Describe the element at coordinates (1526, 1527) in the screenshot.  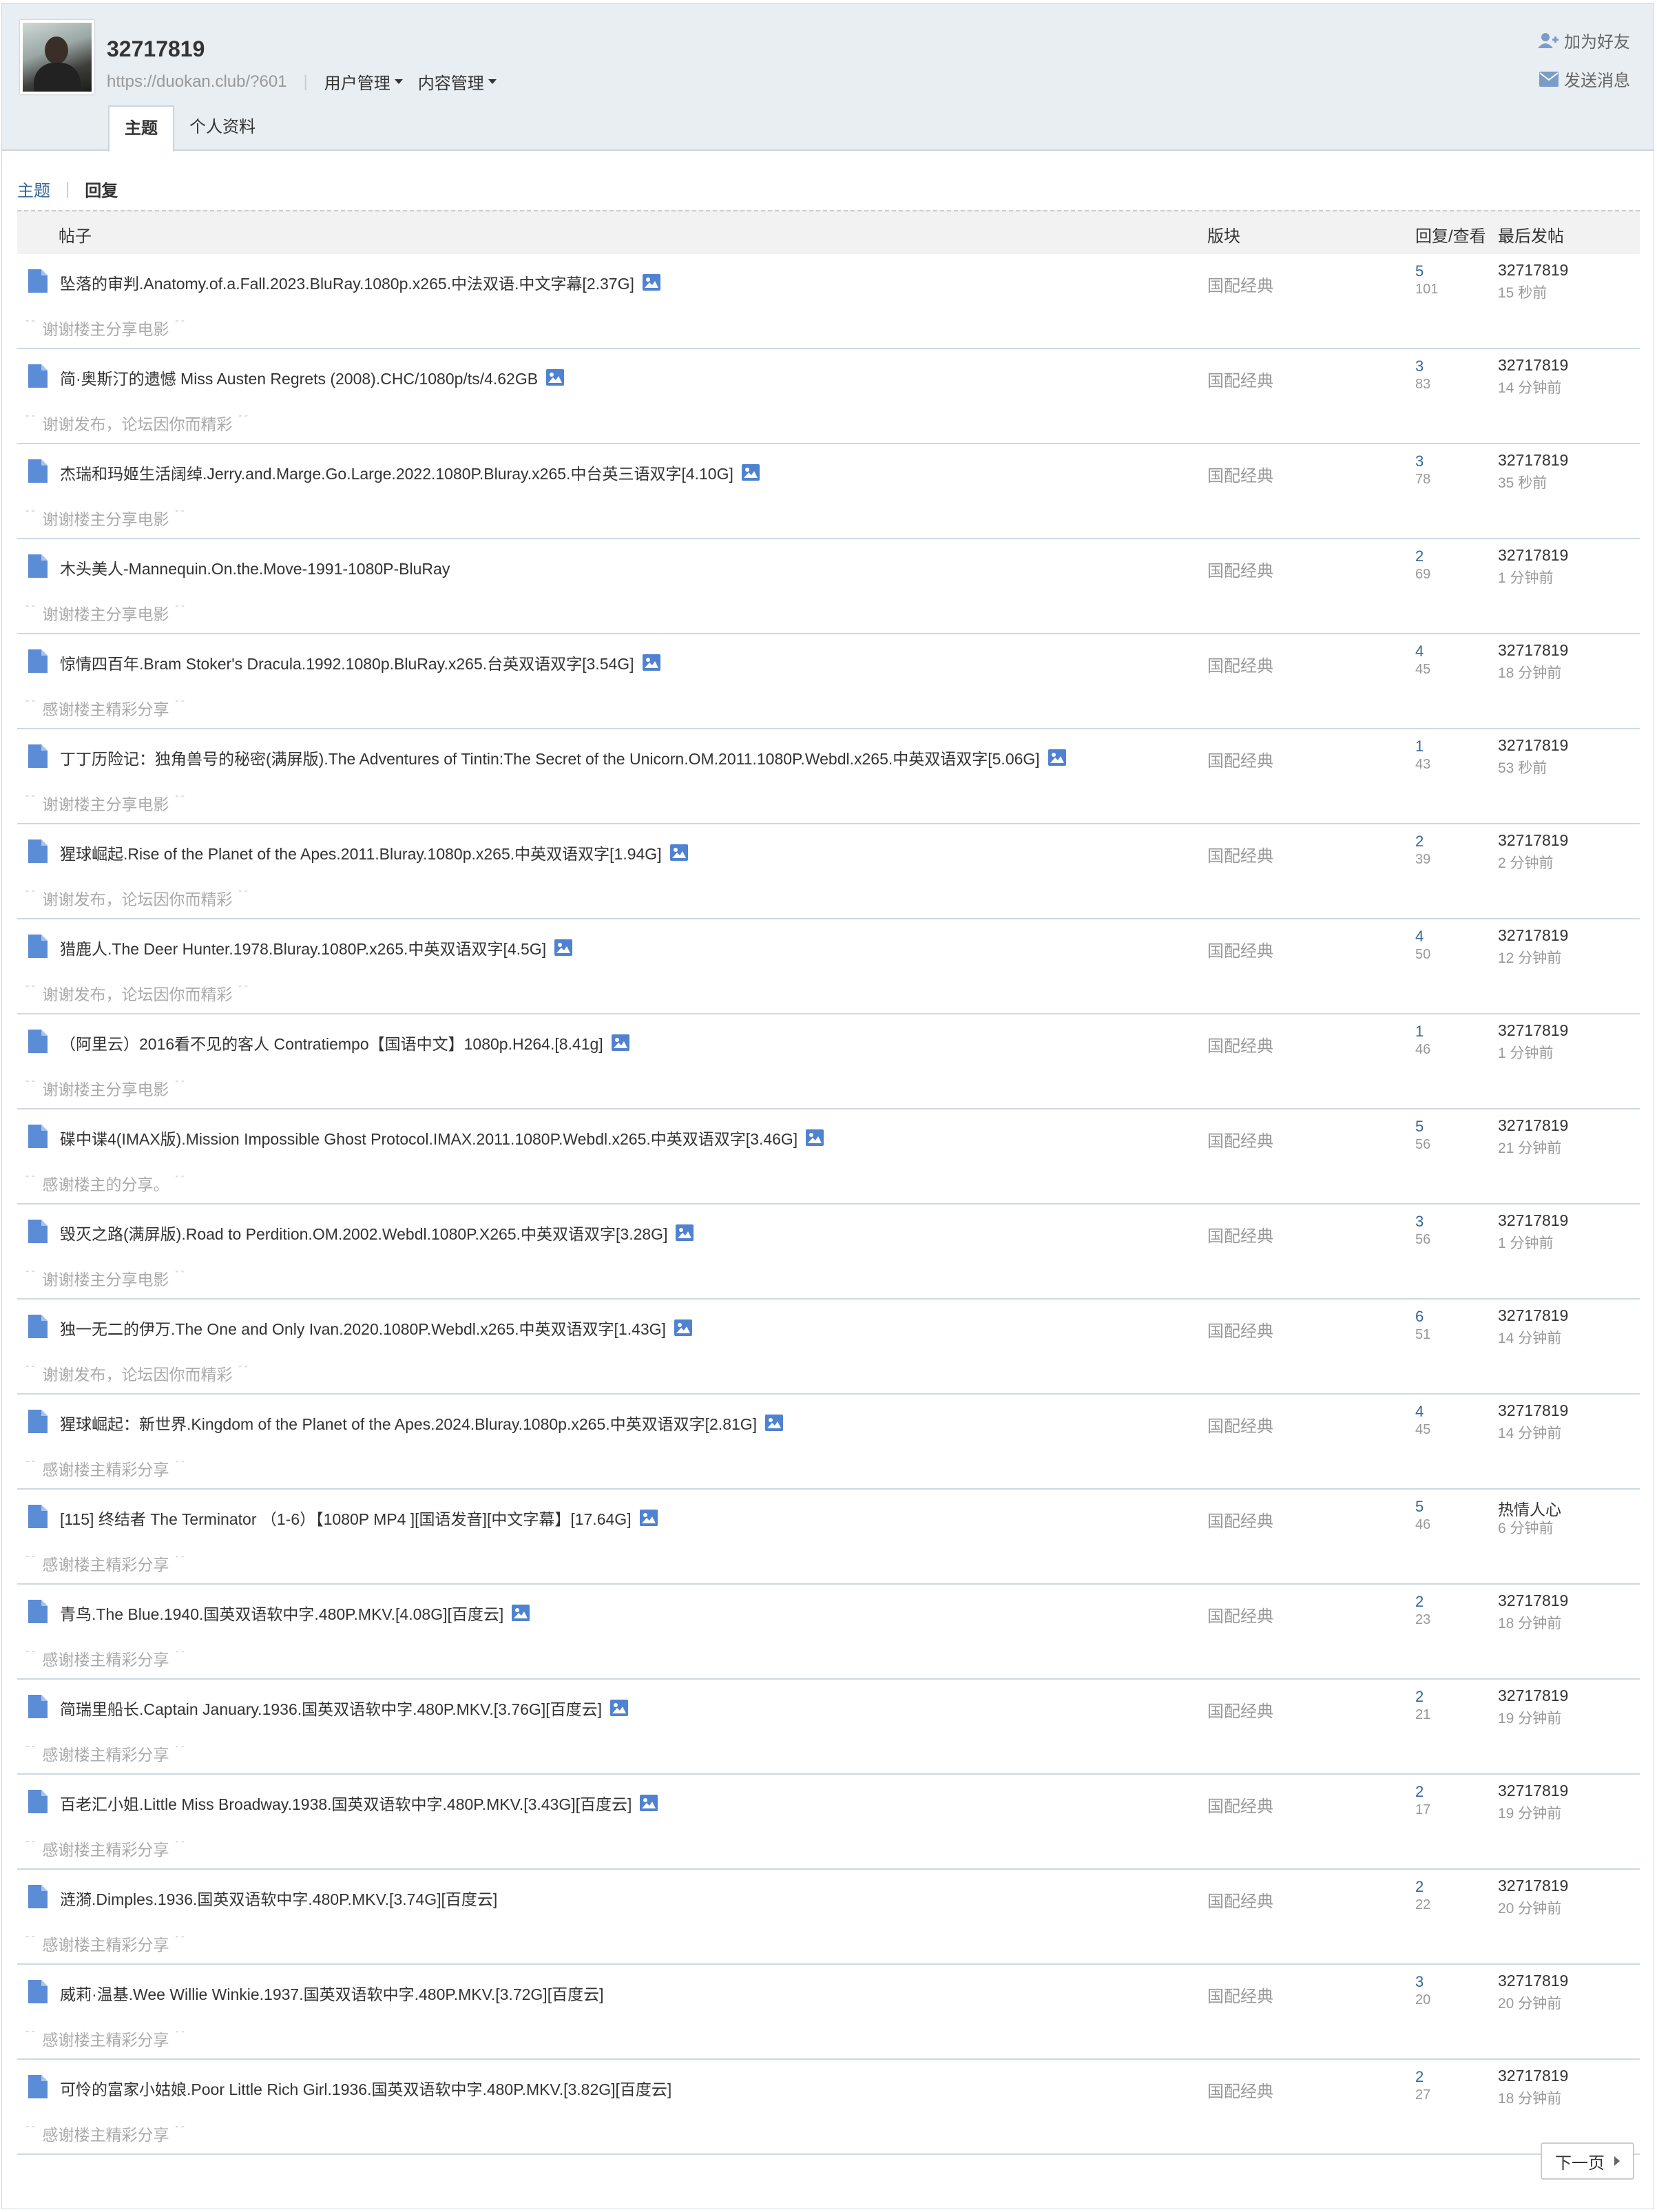
I see `last-post-time: 6 分钟前` at that location.